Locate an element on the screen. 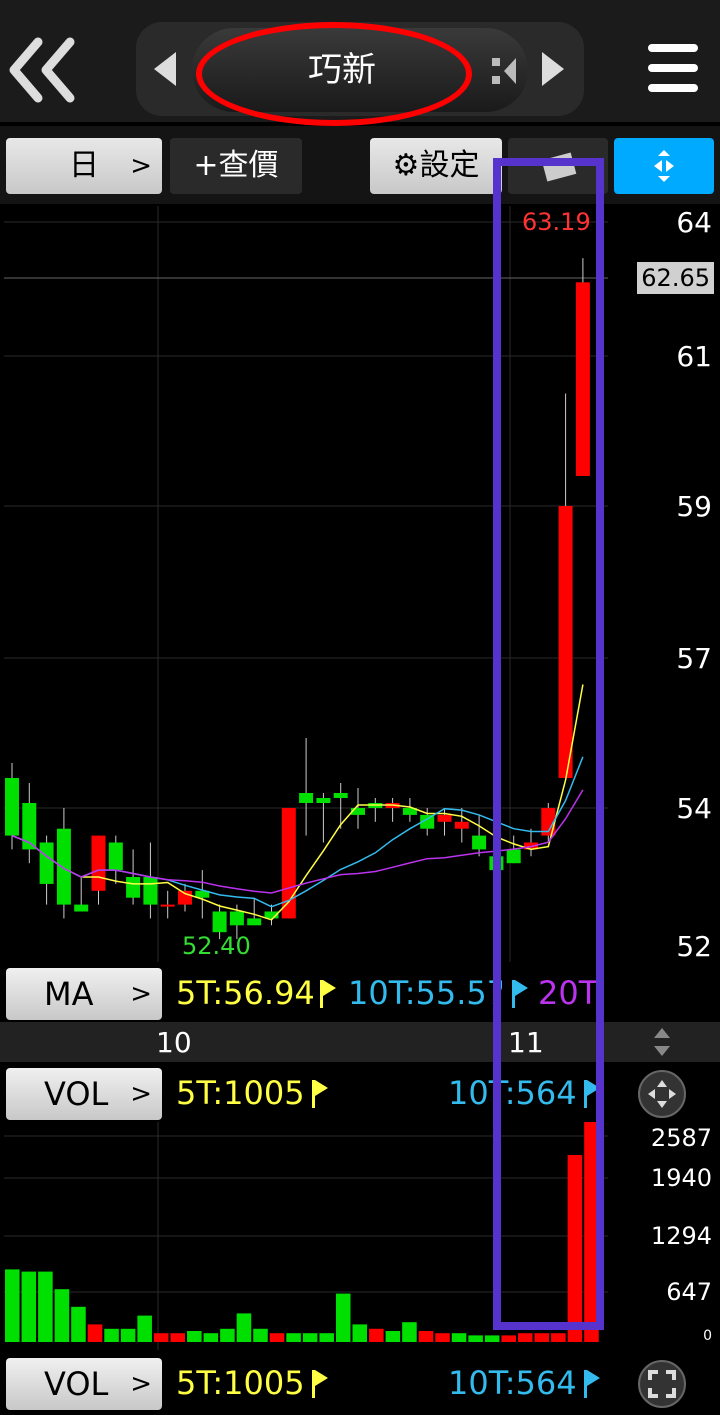  fullscreen-button is located at coordinates (662, 1384).